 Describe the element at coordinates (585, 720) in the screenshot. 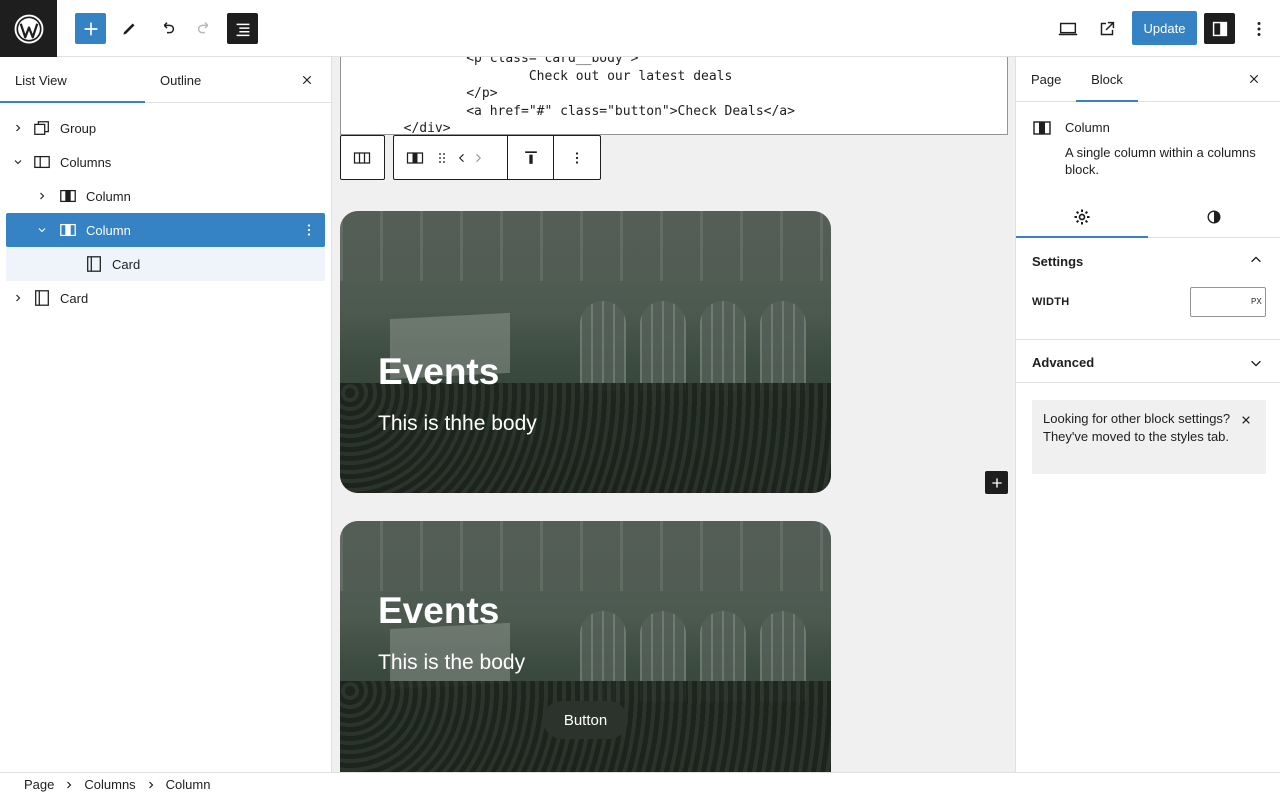

I see `card-button: Button` at that location.